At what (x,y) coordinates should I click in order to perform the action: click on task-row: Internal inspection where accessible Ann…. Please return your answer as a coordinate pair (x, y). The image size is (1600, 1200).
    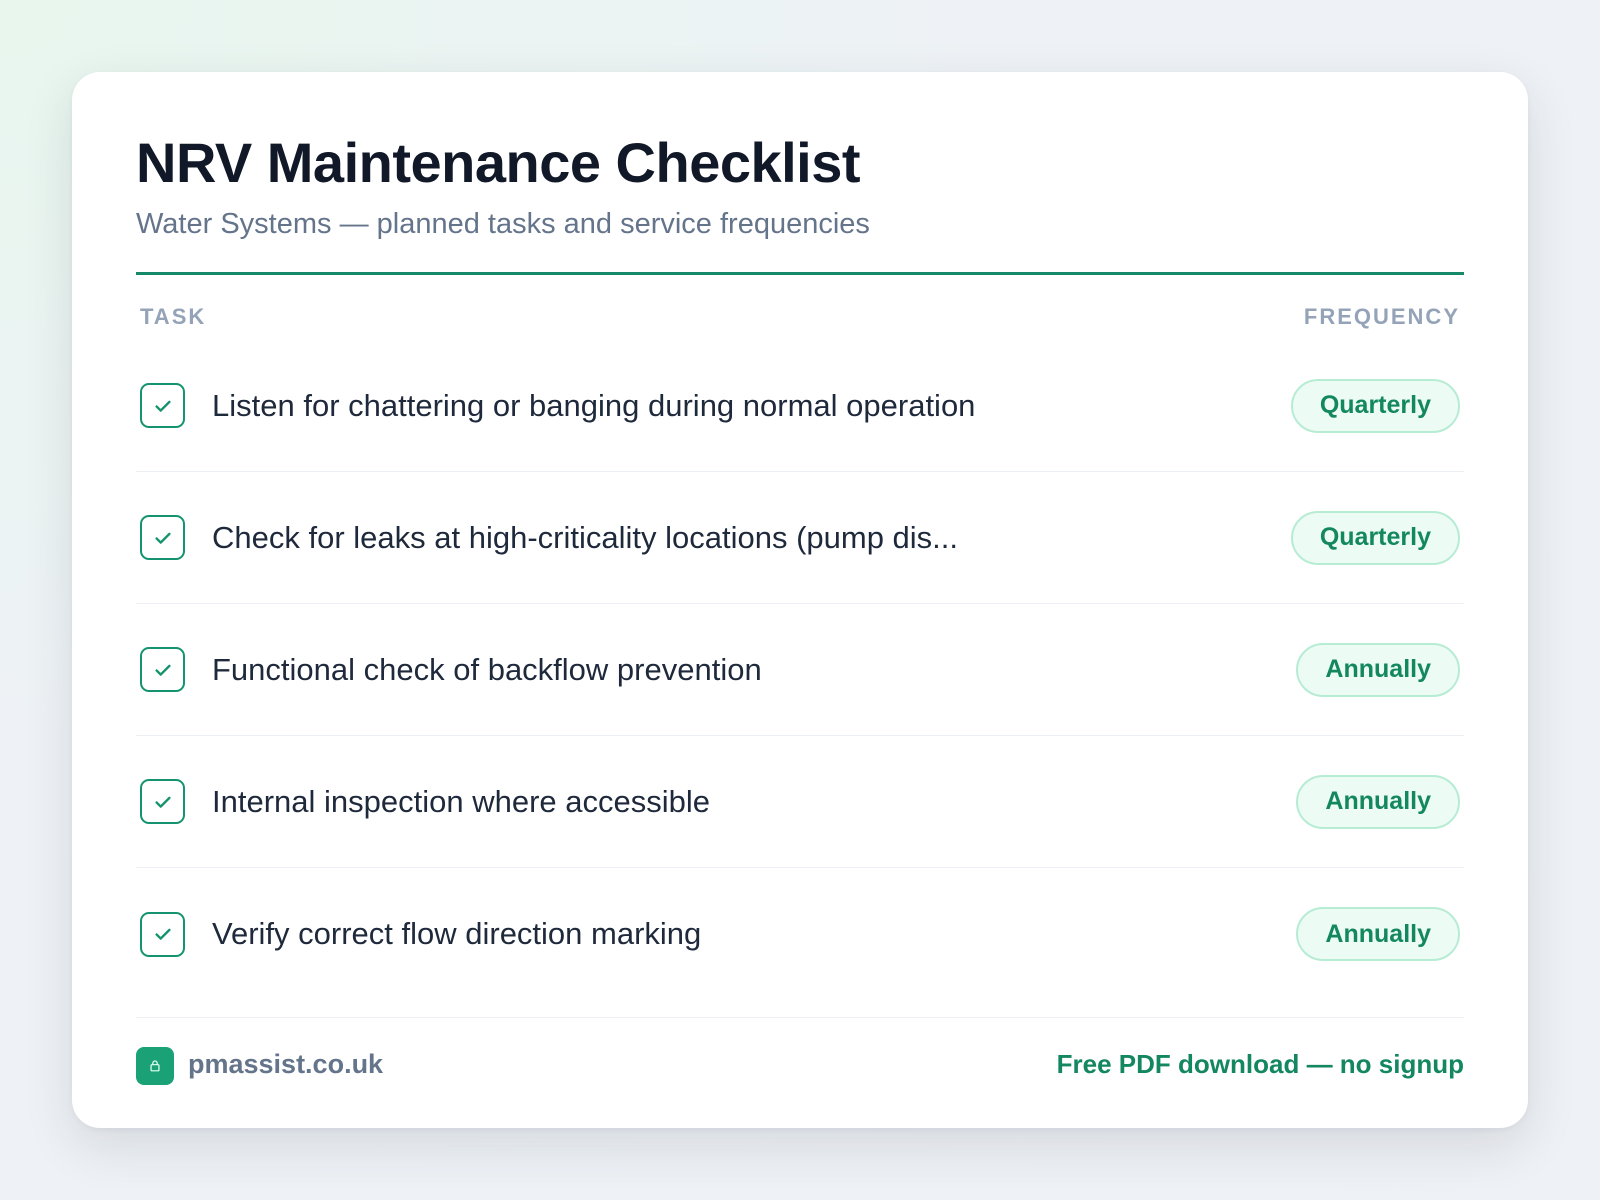
    Looking at the image, I should click on (800, 802).